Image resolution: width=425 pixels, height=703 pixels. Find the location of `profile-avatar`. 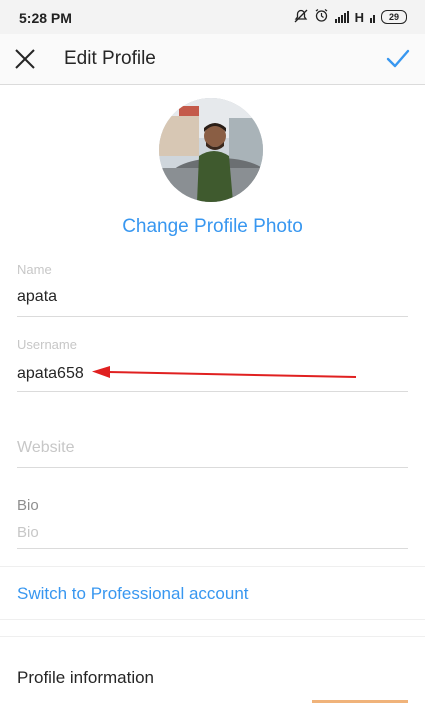

profile-avatar is located at coordinates (211, 150).